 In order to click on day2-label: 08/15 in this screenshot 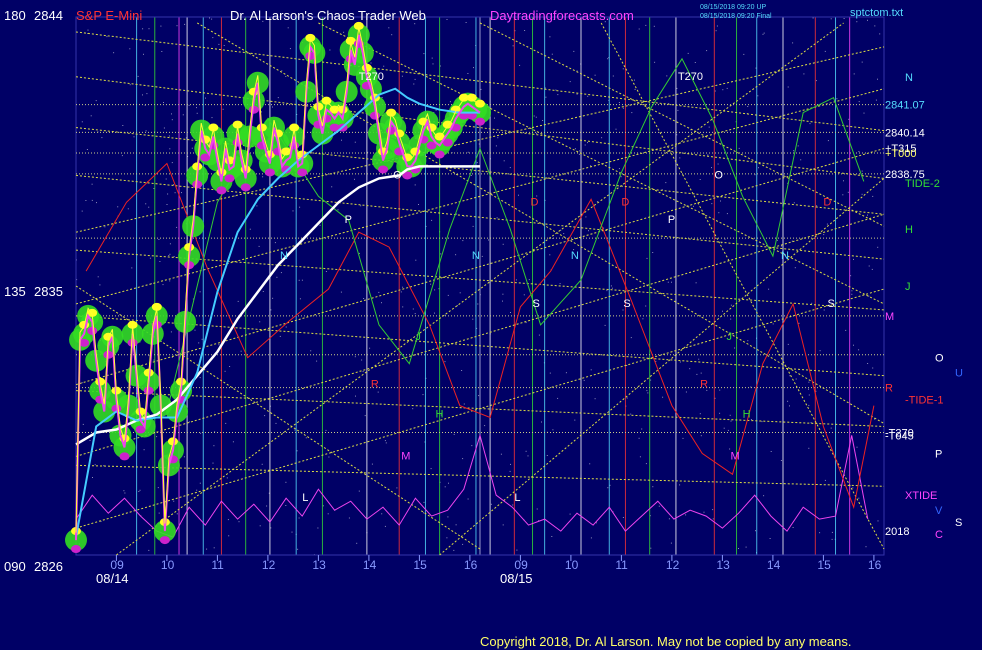, I will do `click(516, 578)`.